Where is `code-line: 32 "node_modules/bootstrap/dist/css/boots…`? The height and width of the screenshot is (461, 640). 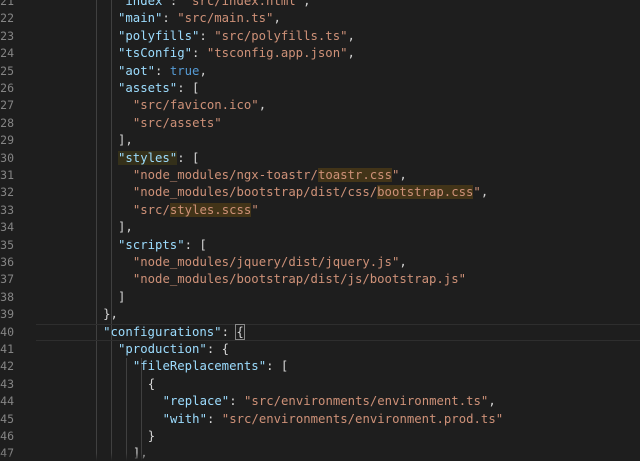 code-line: 32 "node_modules/bootstrap/dist/css/boots… is located at coordinates (320, 192).